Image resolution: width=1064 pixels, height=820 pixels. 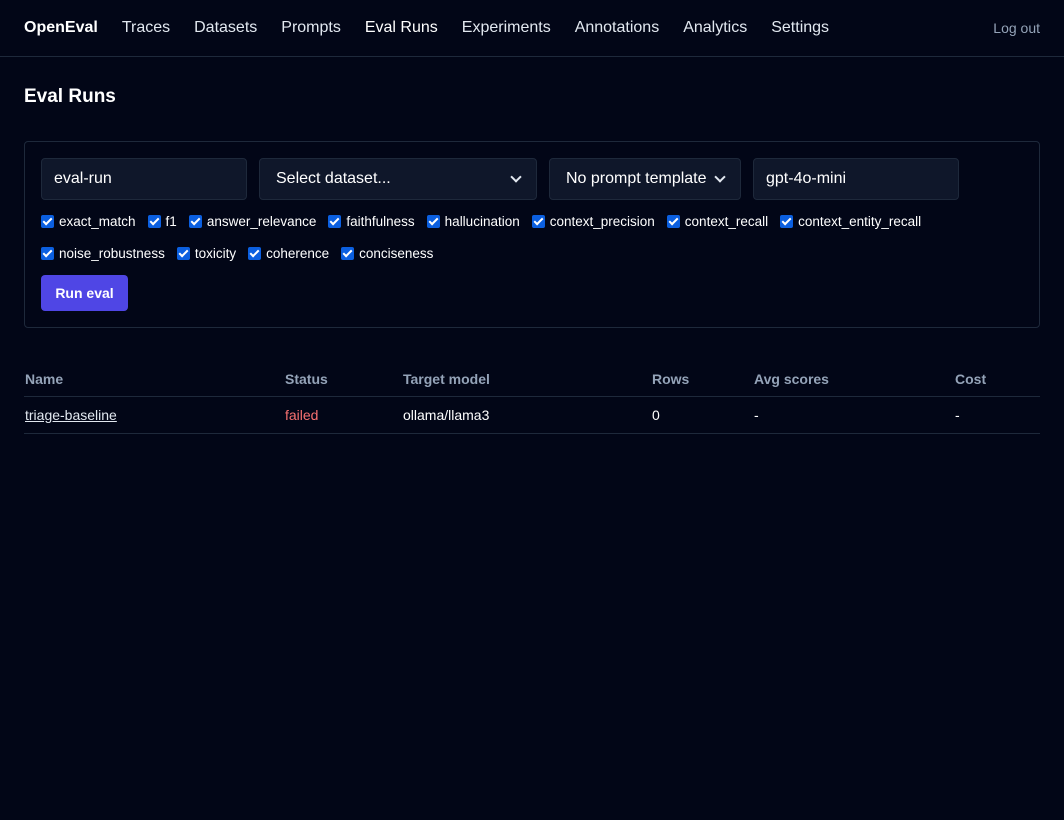 I want to click on metric-checkbox-toxicity: toxicity, so click(x=206, y=253).